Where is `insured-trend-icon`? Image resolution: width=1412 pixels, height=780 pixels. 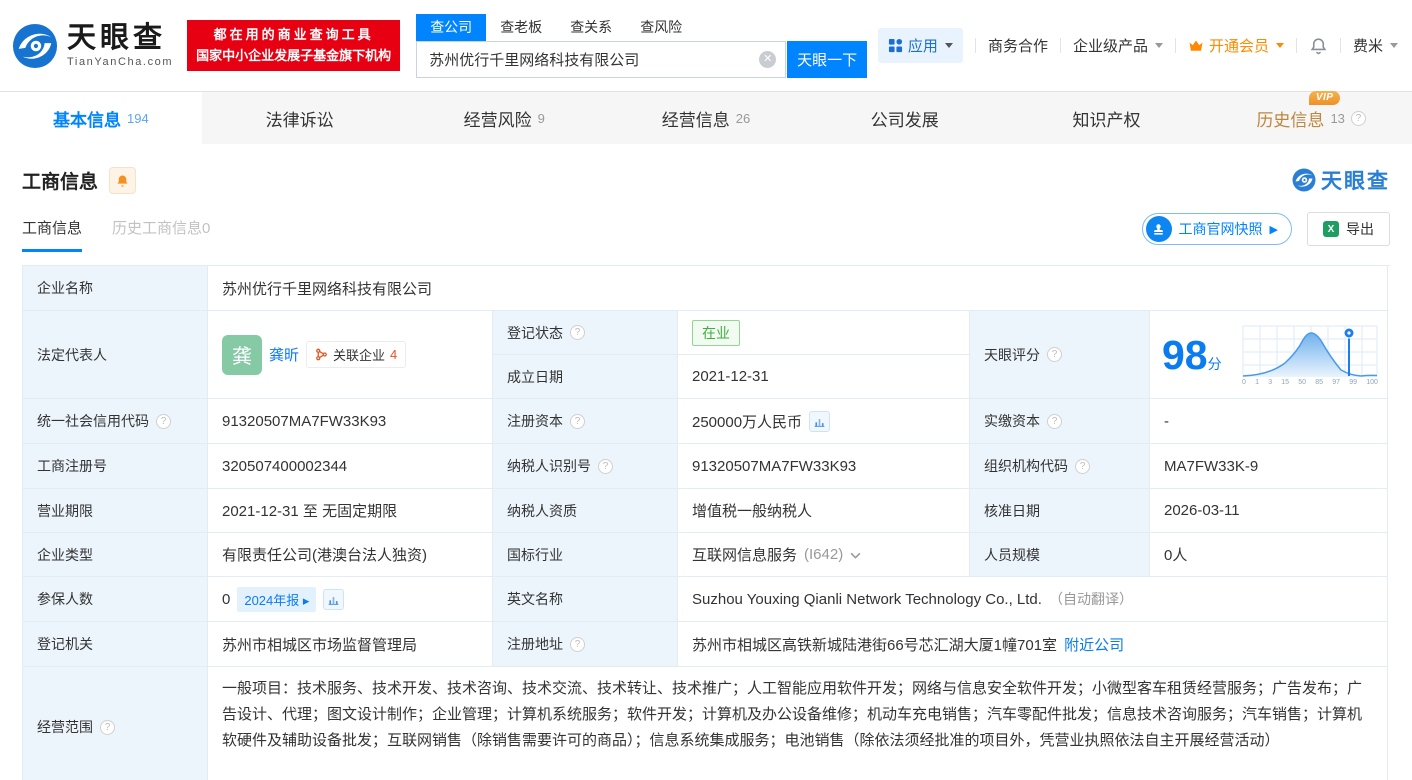
insured-trend-icon is located at coordinates (334, 599).